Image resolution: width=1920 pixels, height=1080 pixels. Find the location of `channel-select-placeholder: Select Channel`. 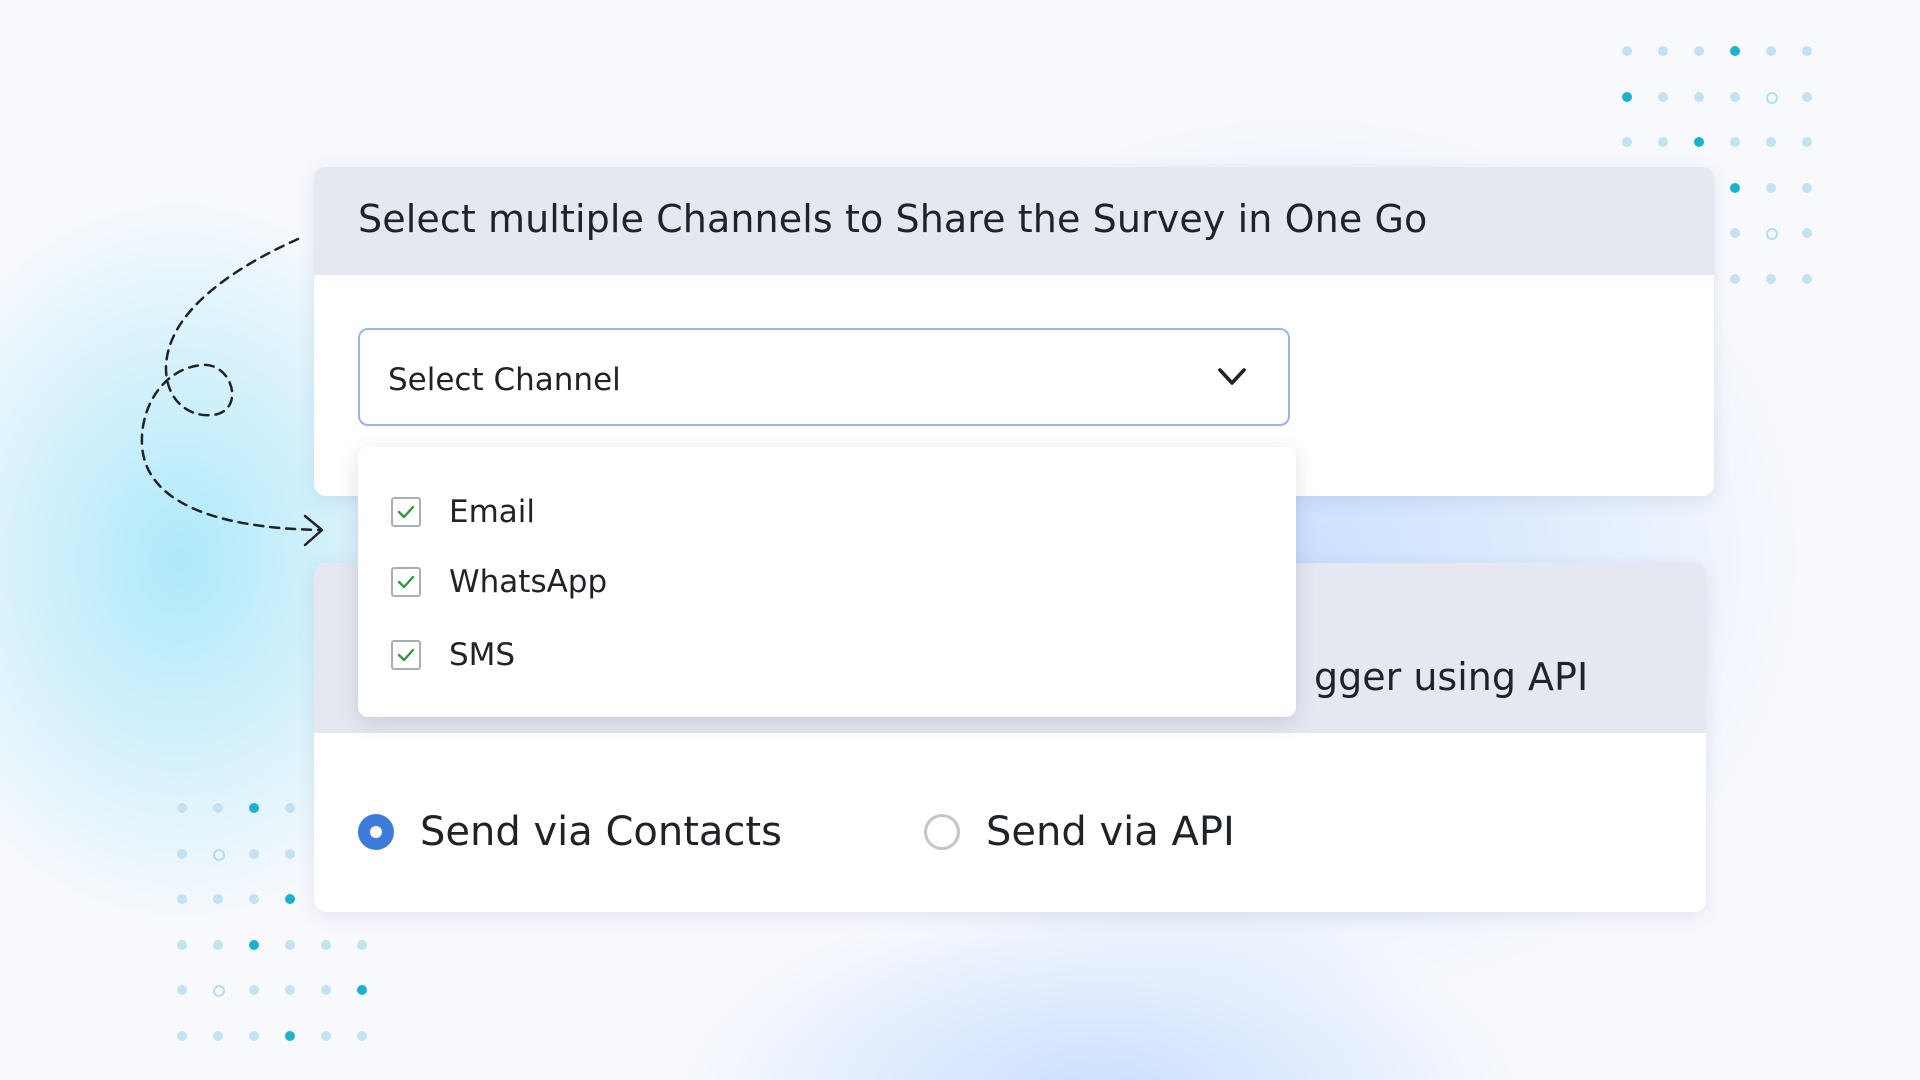

channel-select-placeholder: Select Channel is located at coordinates (504, 380).